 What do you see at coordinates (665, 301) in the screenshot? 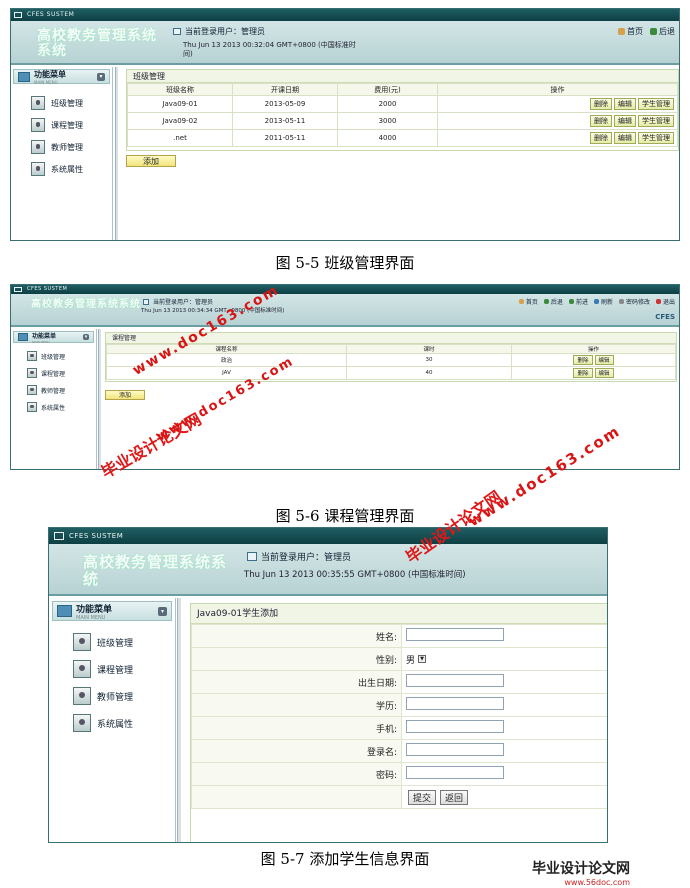
I see `nav-logout: 退出` at bounding box center [665, 301].